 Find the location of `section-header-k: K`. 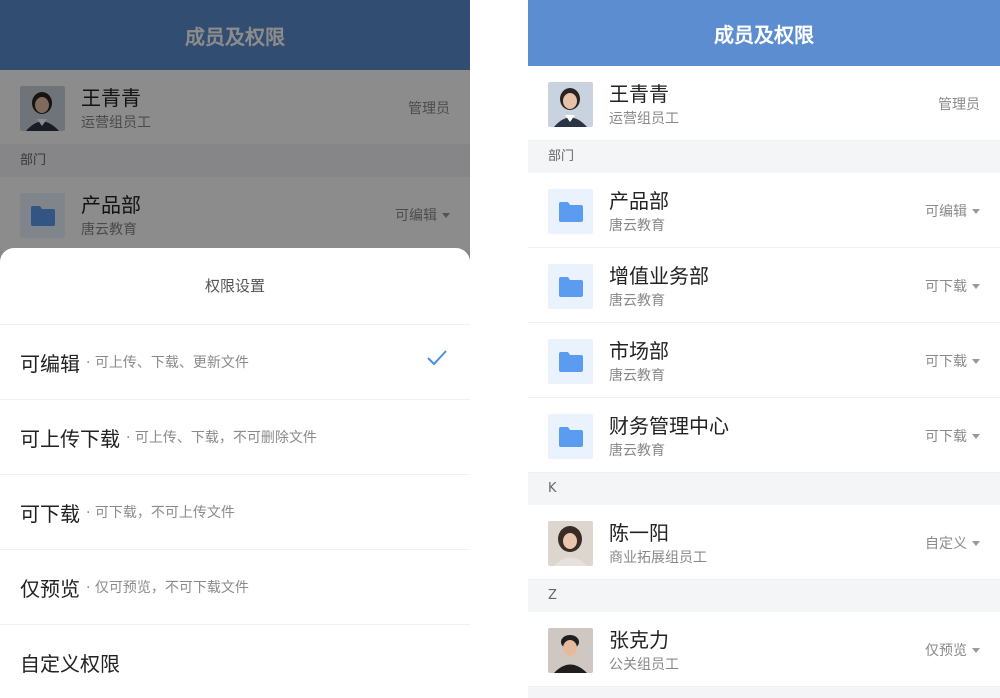

section-header-k: K is located at coordinates (764, 489).